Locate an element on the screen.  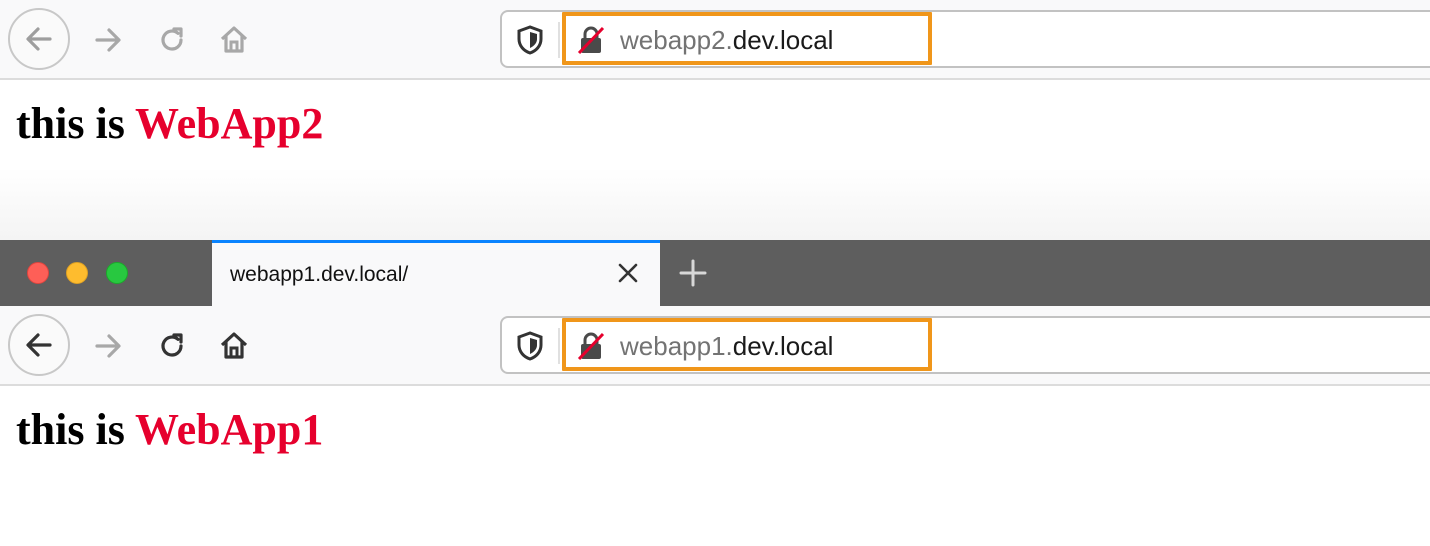
heading-app-name: WebApp1 is located at coordinates (229, 429).